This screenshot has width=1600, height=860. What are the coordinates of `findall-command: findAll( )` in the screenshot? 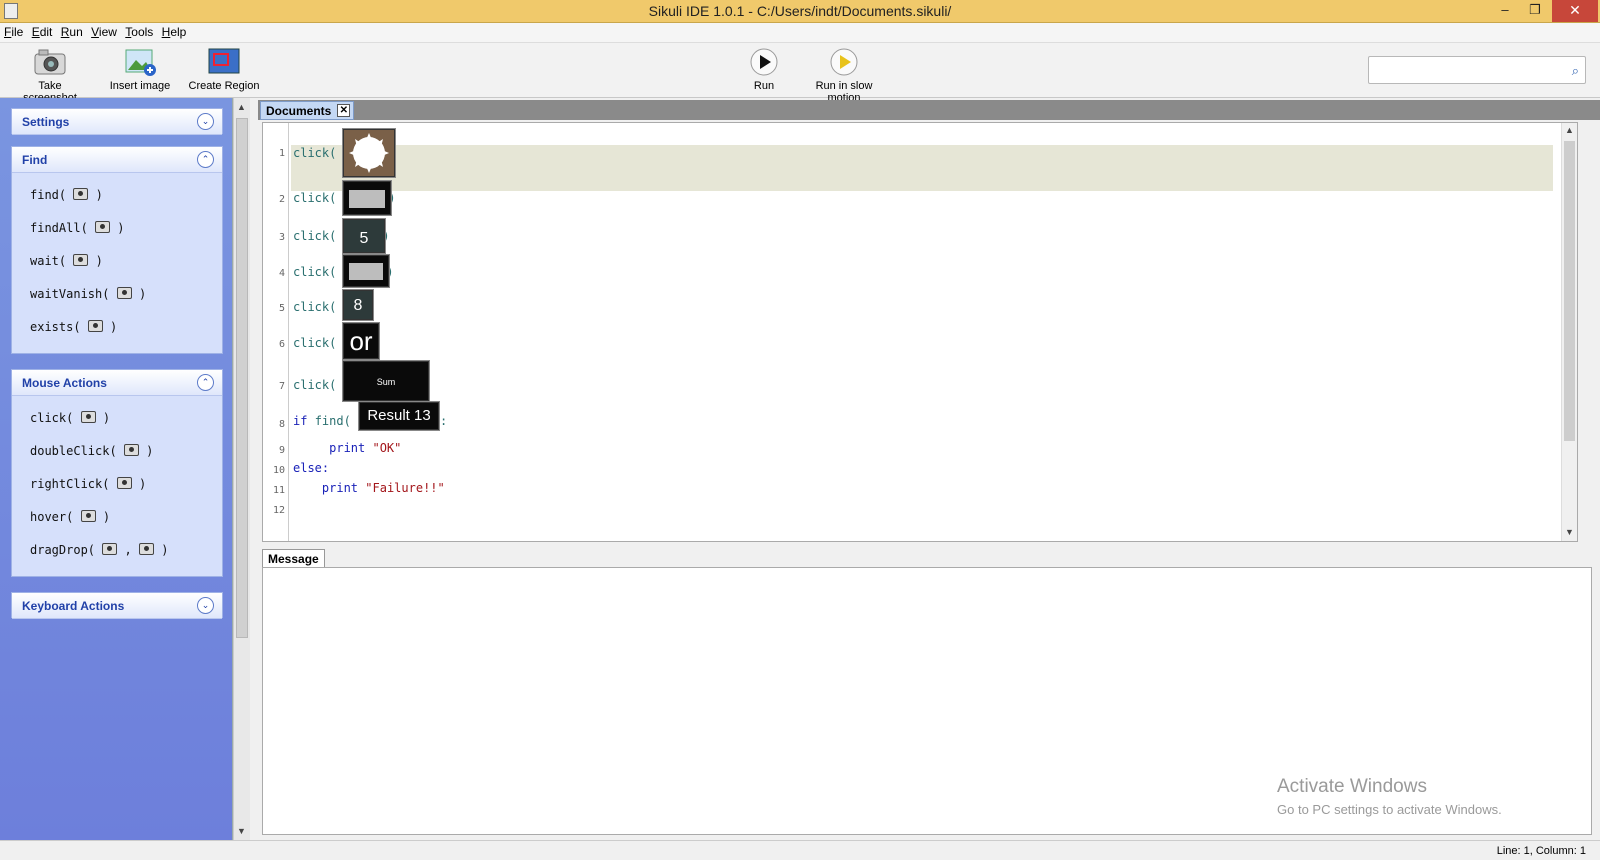 It's located at (77, 228).